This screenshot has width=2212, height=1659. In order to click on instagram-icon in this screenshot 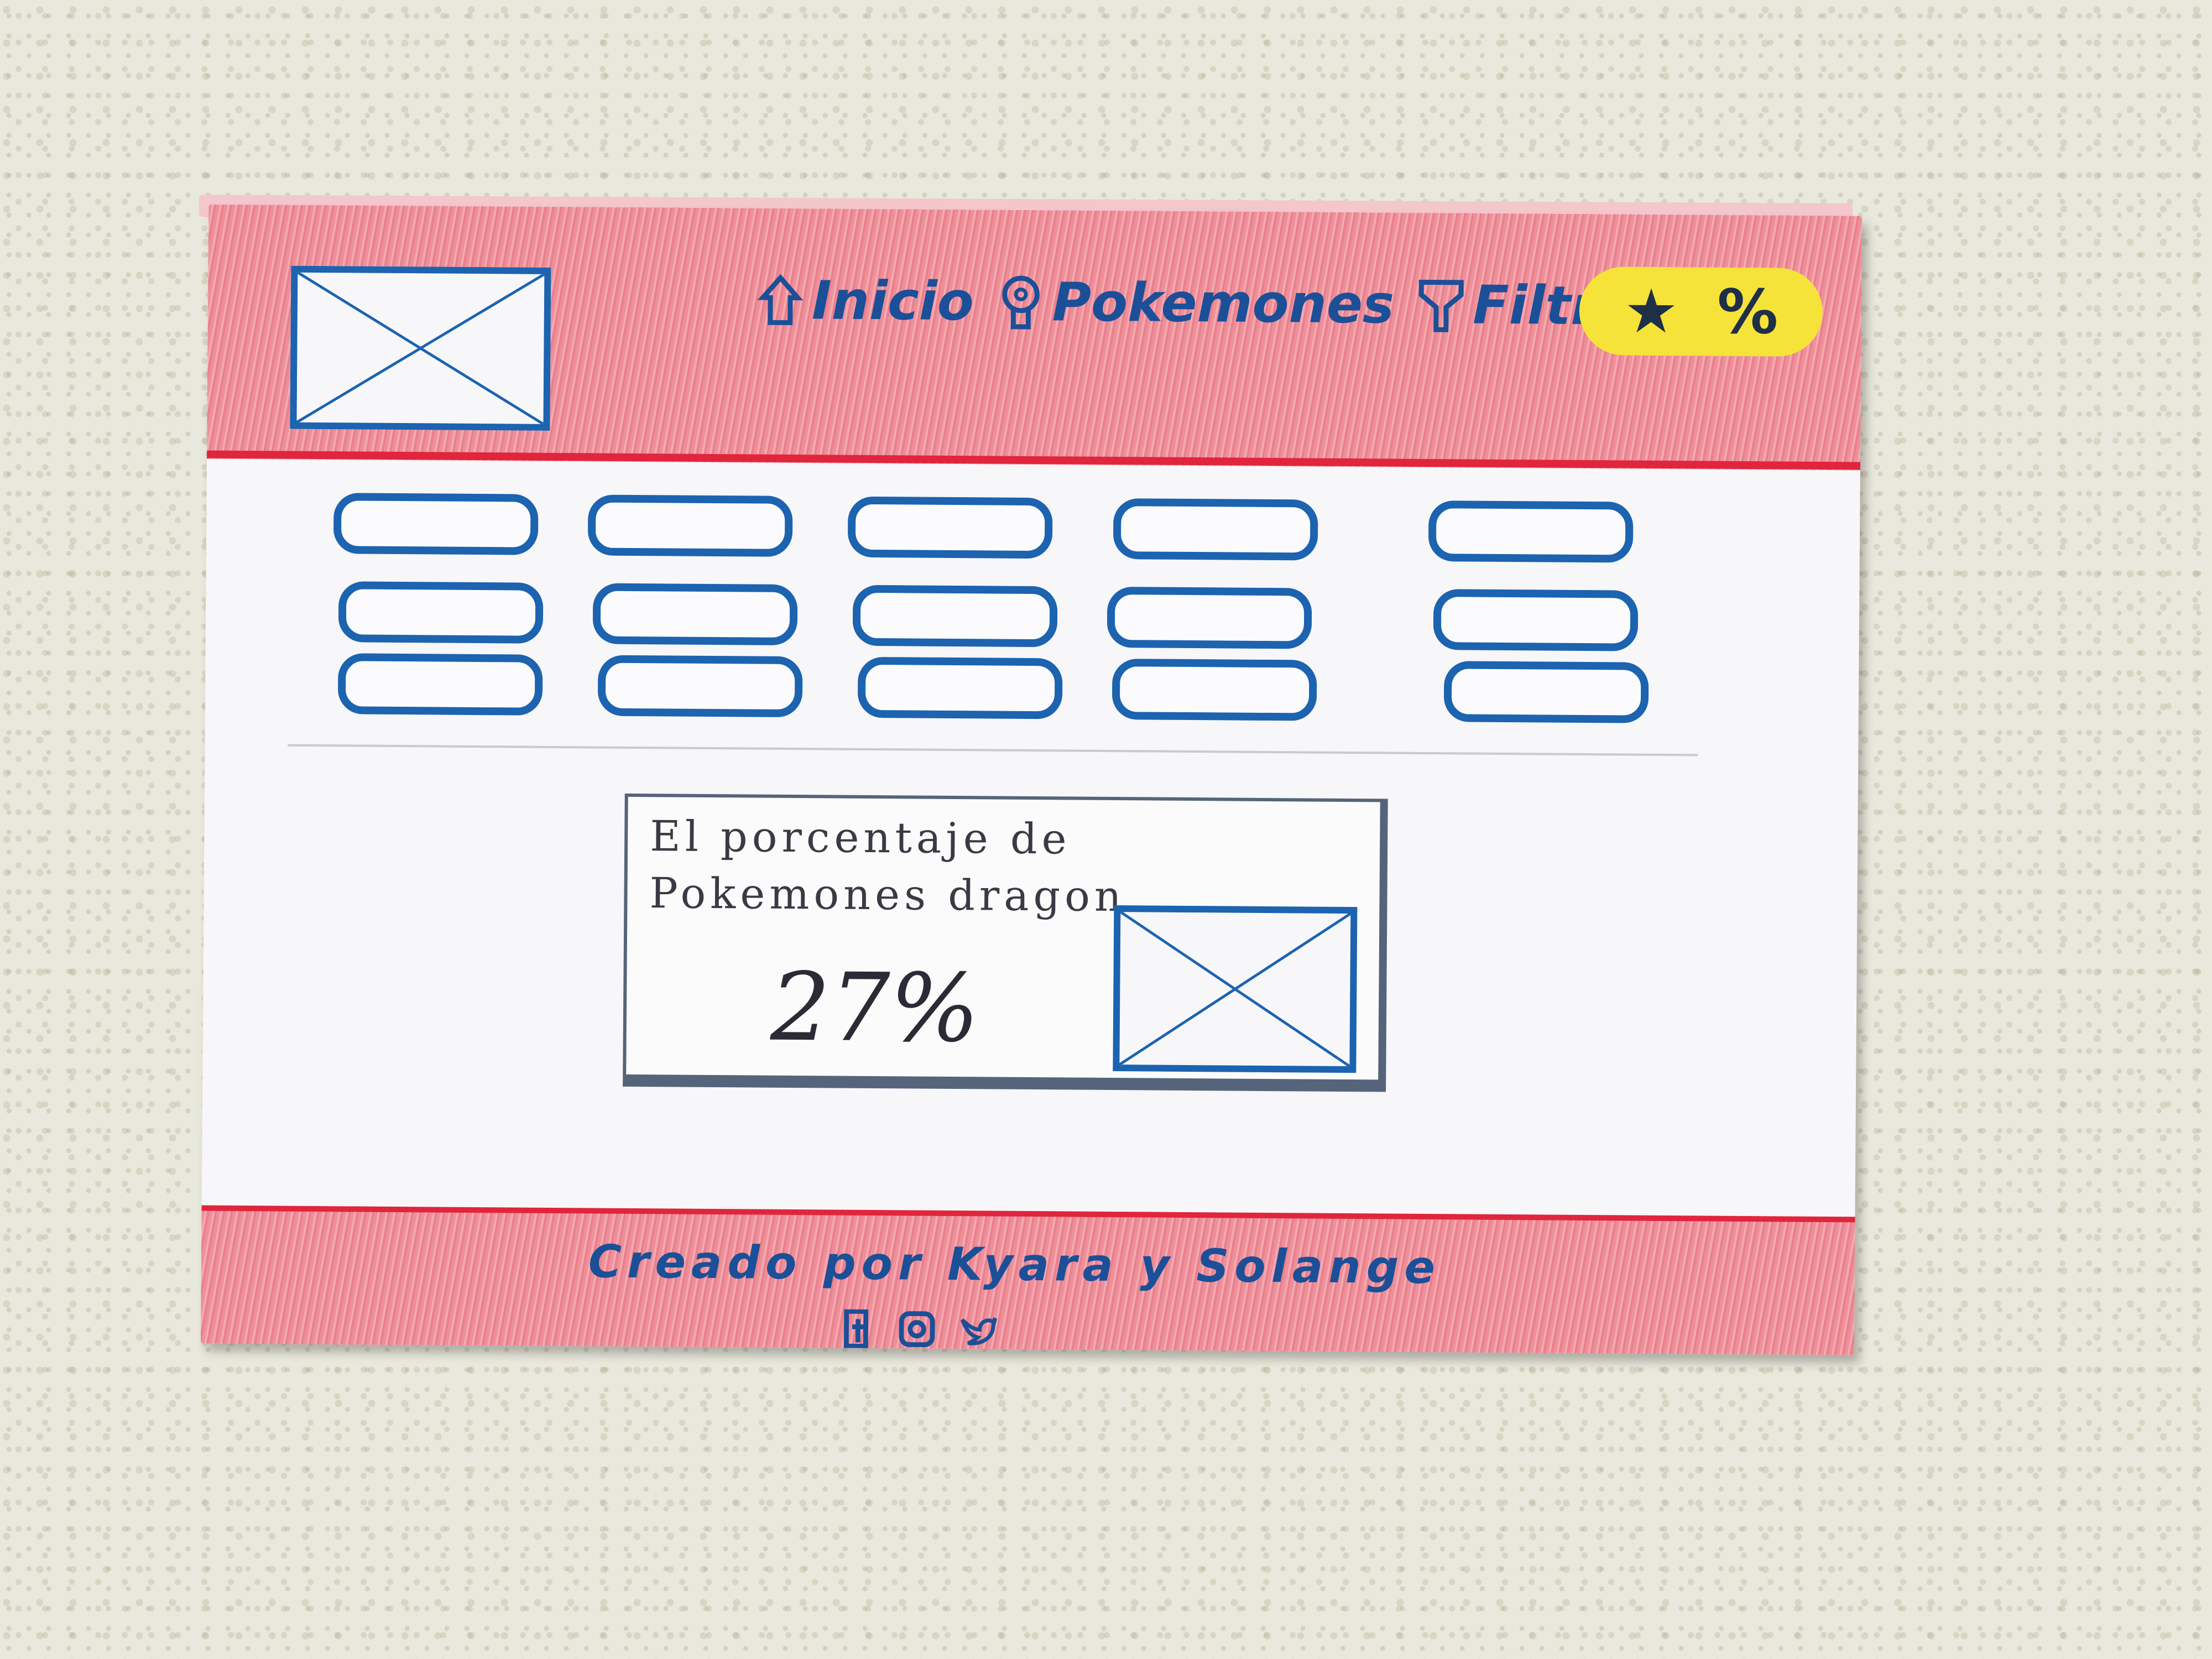, I will do `click(917, 1329)`.